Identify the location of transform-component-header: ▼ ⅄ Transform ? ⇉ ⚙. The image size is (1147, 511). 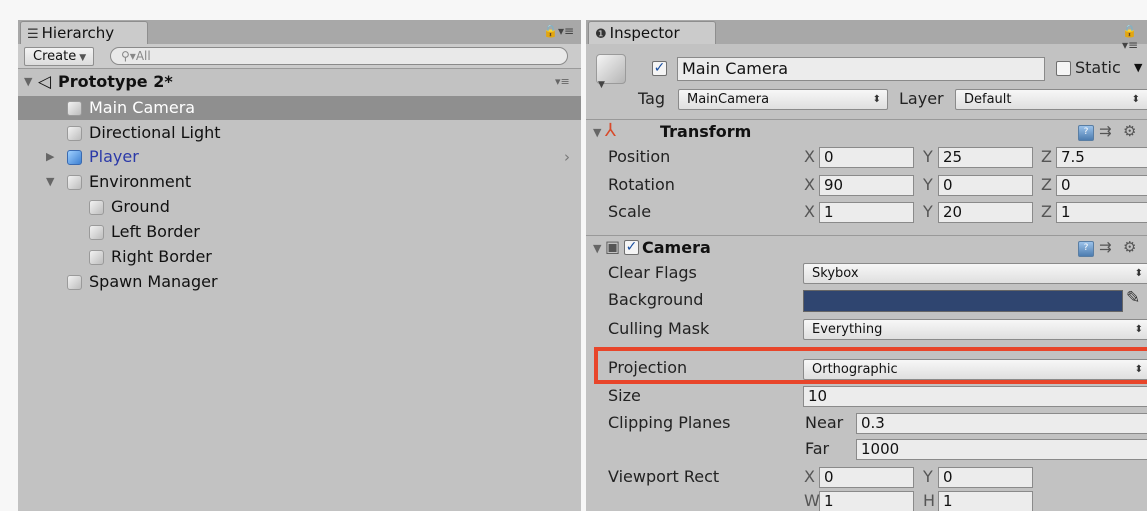
(866, 131).